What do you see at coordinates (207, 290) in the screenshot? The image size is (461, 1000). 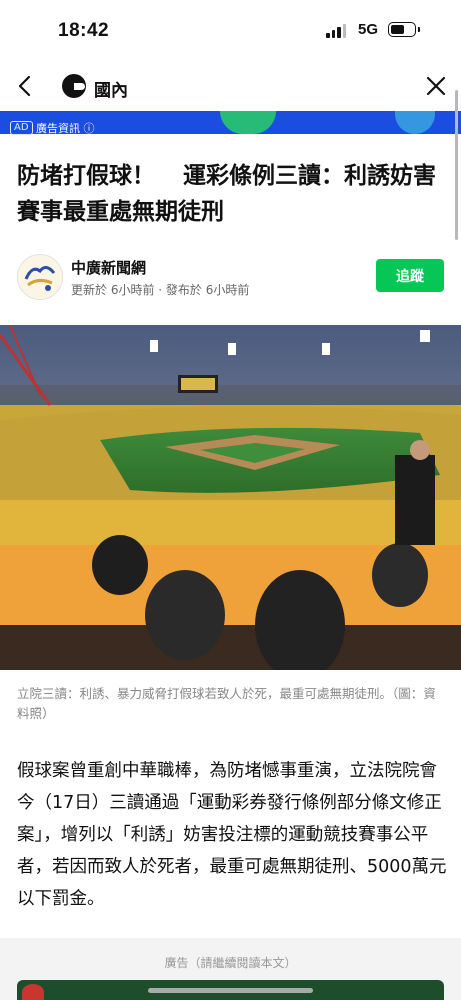 I see `published-time: 發布於 6小時前` at bounding box center [207, 290].